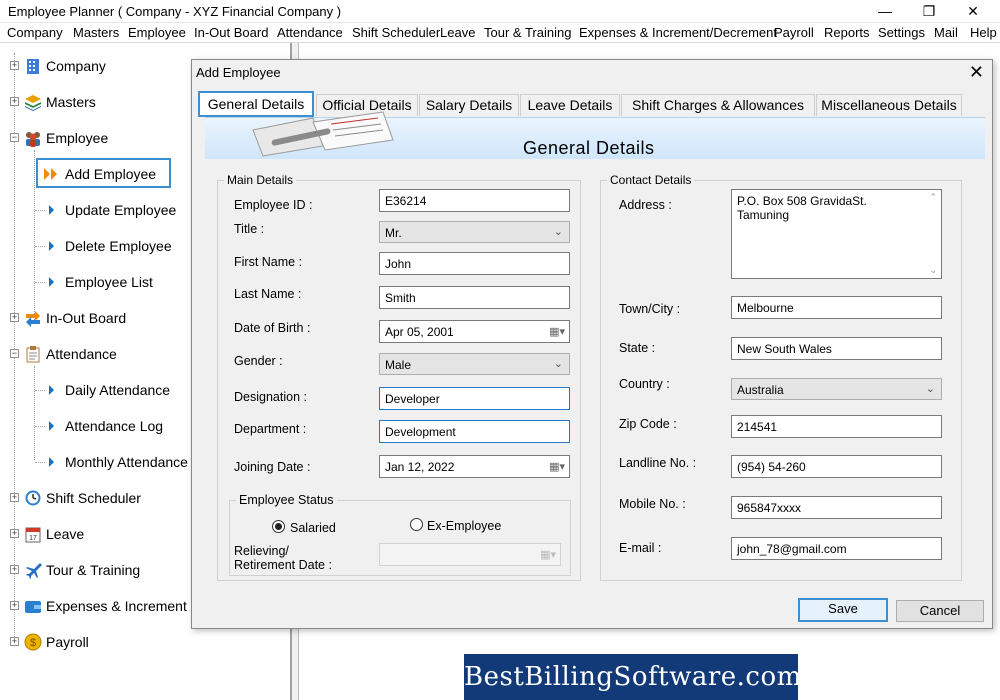 The width and height of the screenshot is (1000, 700). I want to click on designation-label: Designation :, so click(270, 397).